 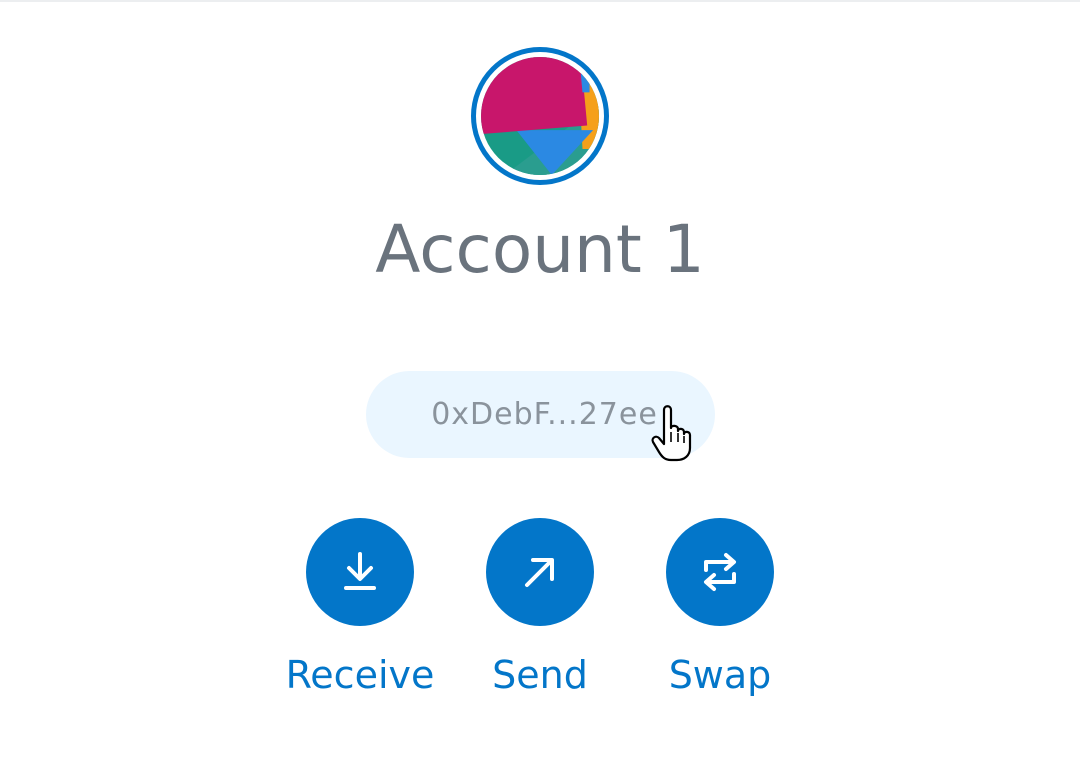 What do you see at coordinates (360, 675) in the screenshot?
I see `receive-label: Receive` at bounding box center [360, 675].